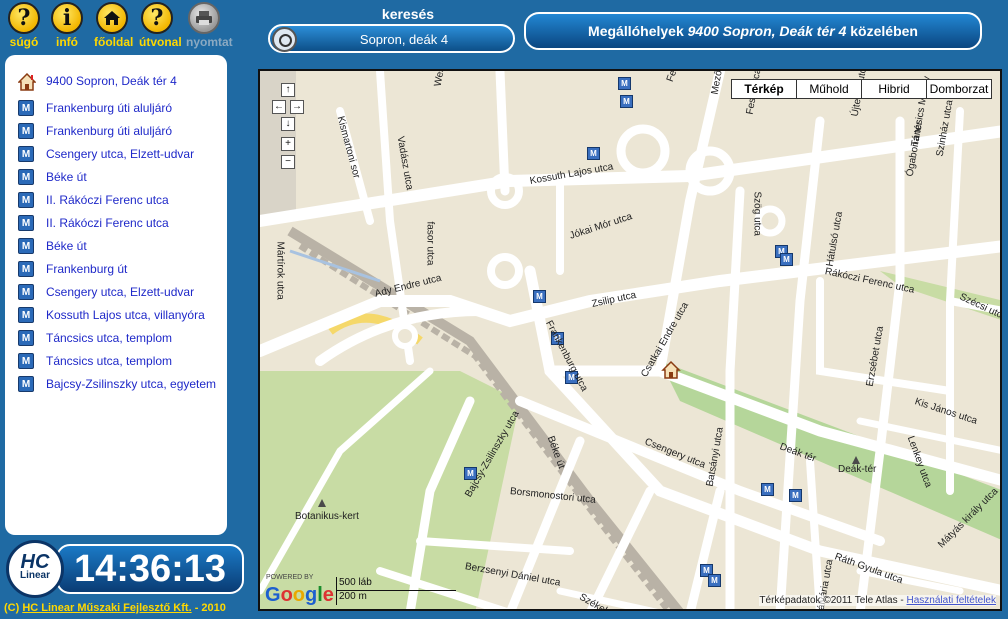 This screenshot has width=1008, height=619. I want to click on route-button: ? útvonal, so click(160, 25).